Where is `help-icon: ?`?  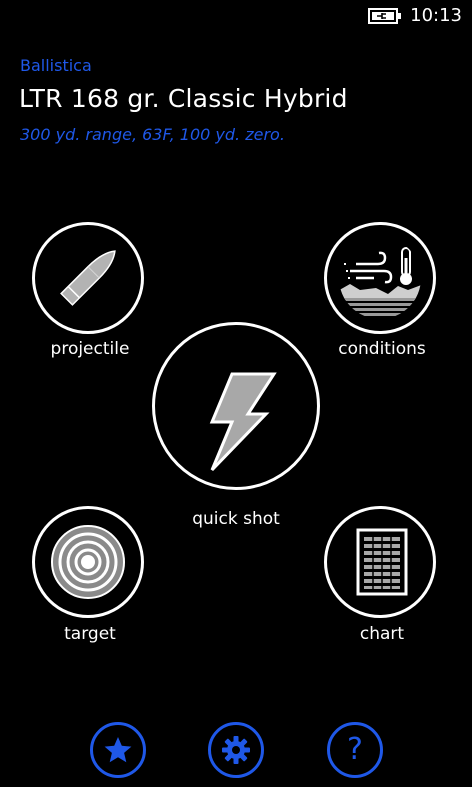 help-icon: ? is located at coordinates (355, 749).